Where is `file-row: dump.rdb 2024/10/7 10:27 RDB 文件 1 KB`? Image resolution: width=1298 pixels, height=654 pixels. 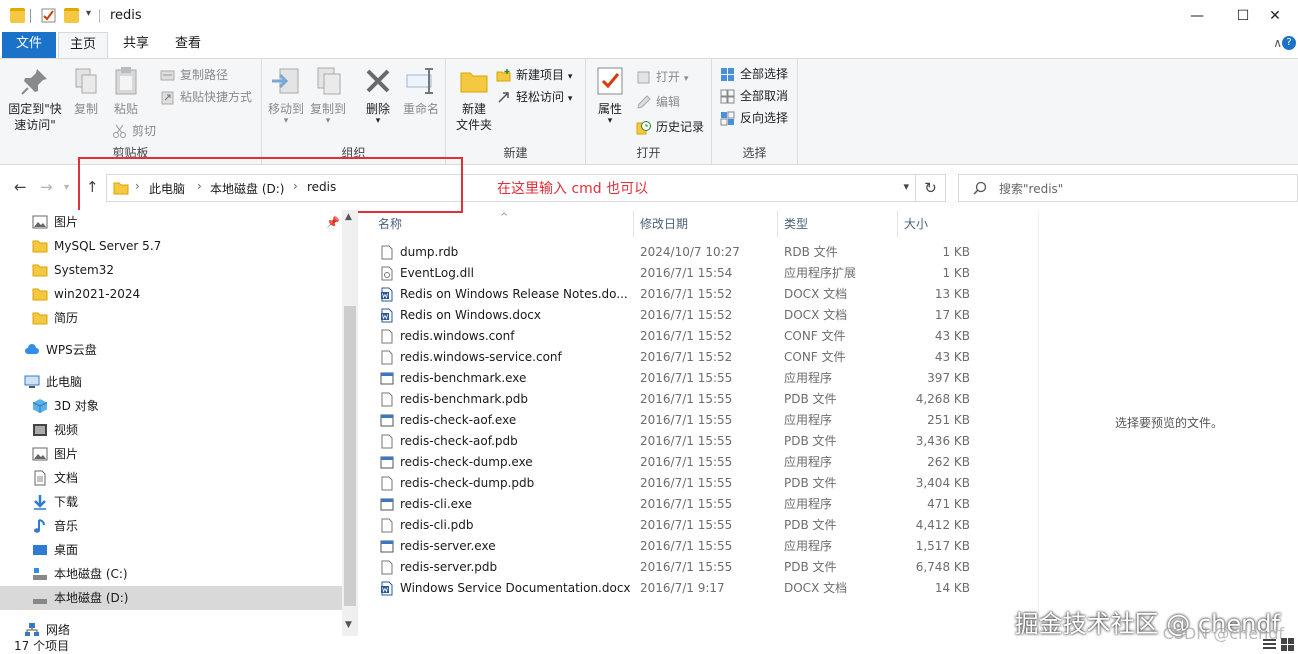
file-row: dump.rdb 2024/10/7 10:27 RDB 文件 1 KB is located at coordinates (705, 252).